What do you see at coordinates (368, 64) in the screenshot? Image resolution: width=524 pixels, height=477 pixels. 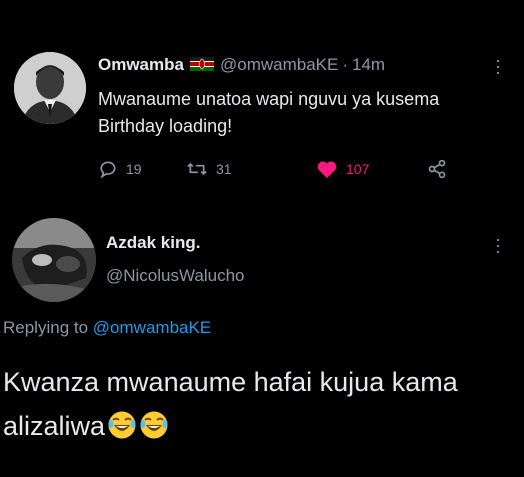 I see `tweet-time: 14m` at bounding box center [368, 64].